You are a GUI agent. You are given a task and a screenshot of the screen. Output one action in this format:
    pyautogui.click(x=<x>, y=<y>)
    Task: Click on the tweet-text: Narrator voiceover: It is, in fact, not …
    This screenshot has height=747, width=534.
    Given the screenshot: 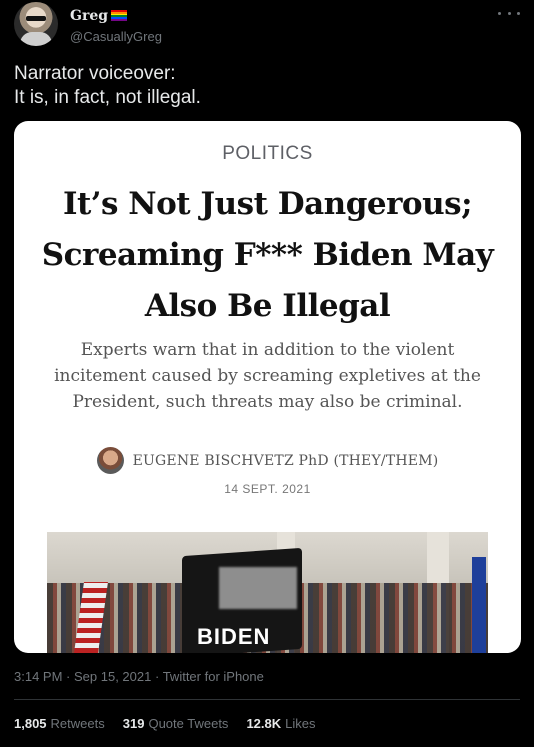 What is the action you would take?
    pyautogui.click(x=267, y=86)
    